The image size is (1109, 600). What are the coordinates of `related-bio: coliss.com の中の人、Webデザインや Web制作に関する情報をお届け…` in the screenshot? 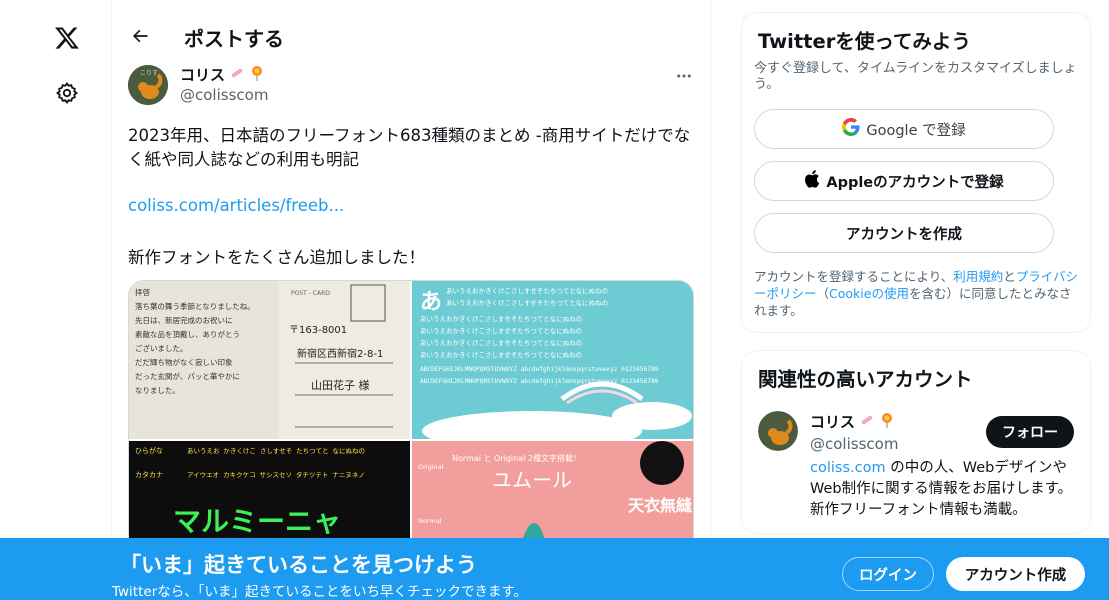 It's located at (942, 489).